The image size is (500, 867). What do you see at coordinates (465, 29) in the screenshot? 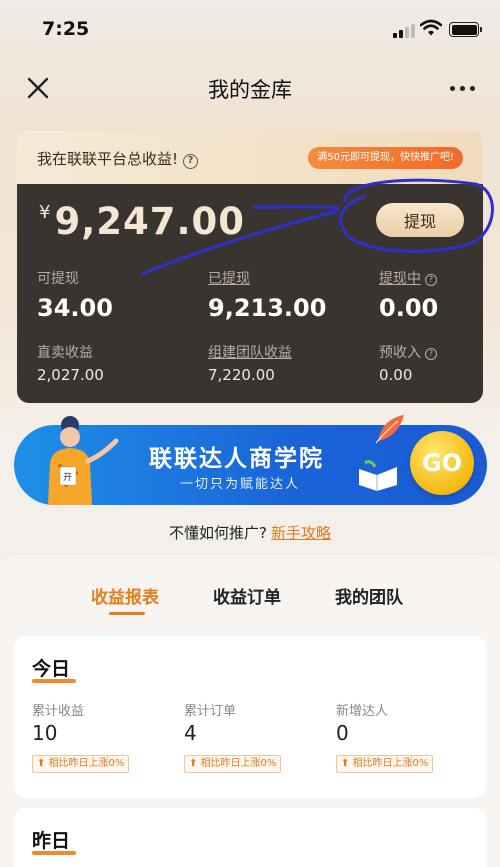
I see `battery-icon` at bounding box center [465, 29].